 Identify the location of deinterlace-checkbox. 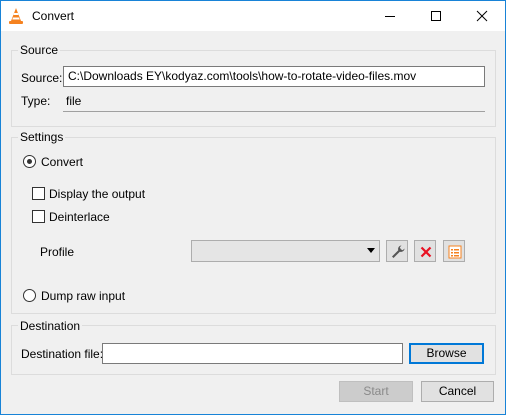
(38, 216).